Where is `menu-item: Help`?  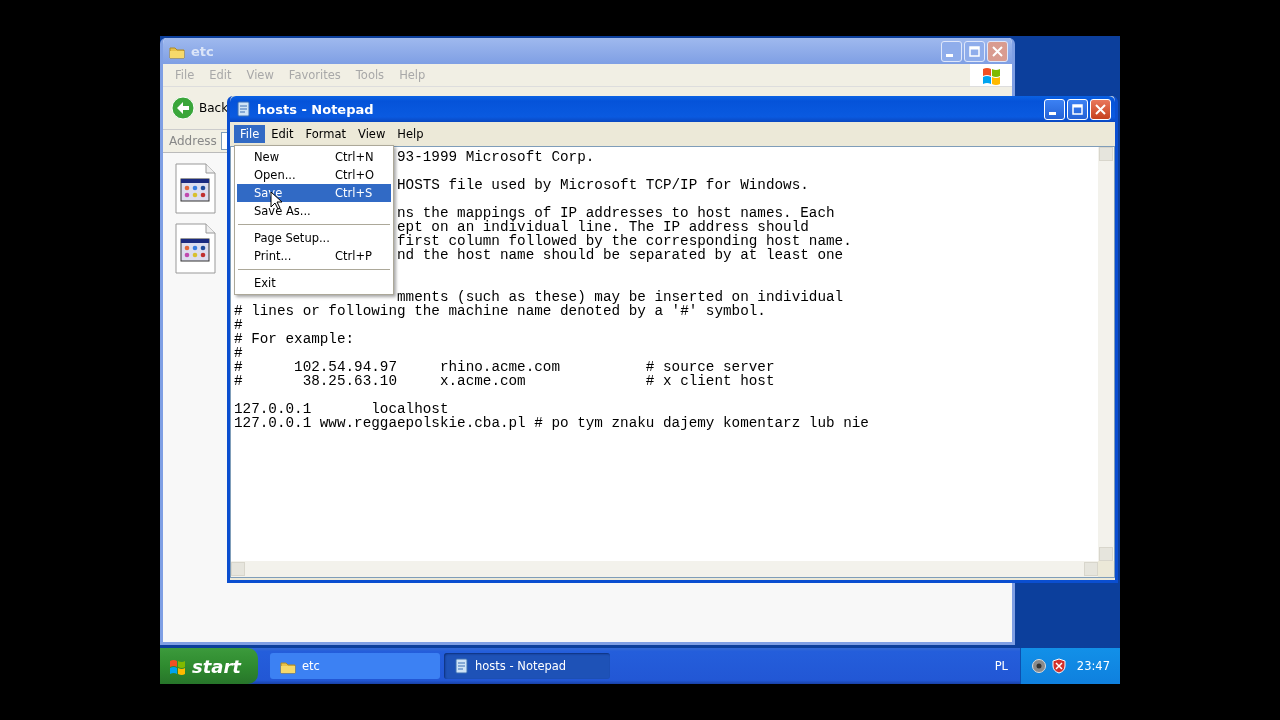
menu-item: Help is located at coordinates (410, 134).